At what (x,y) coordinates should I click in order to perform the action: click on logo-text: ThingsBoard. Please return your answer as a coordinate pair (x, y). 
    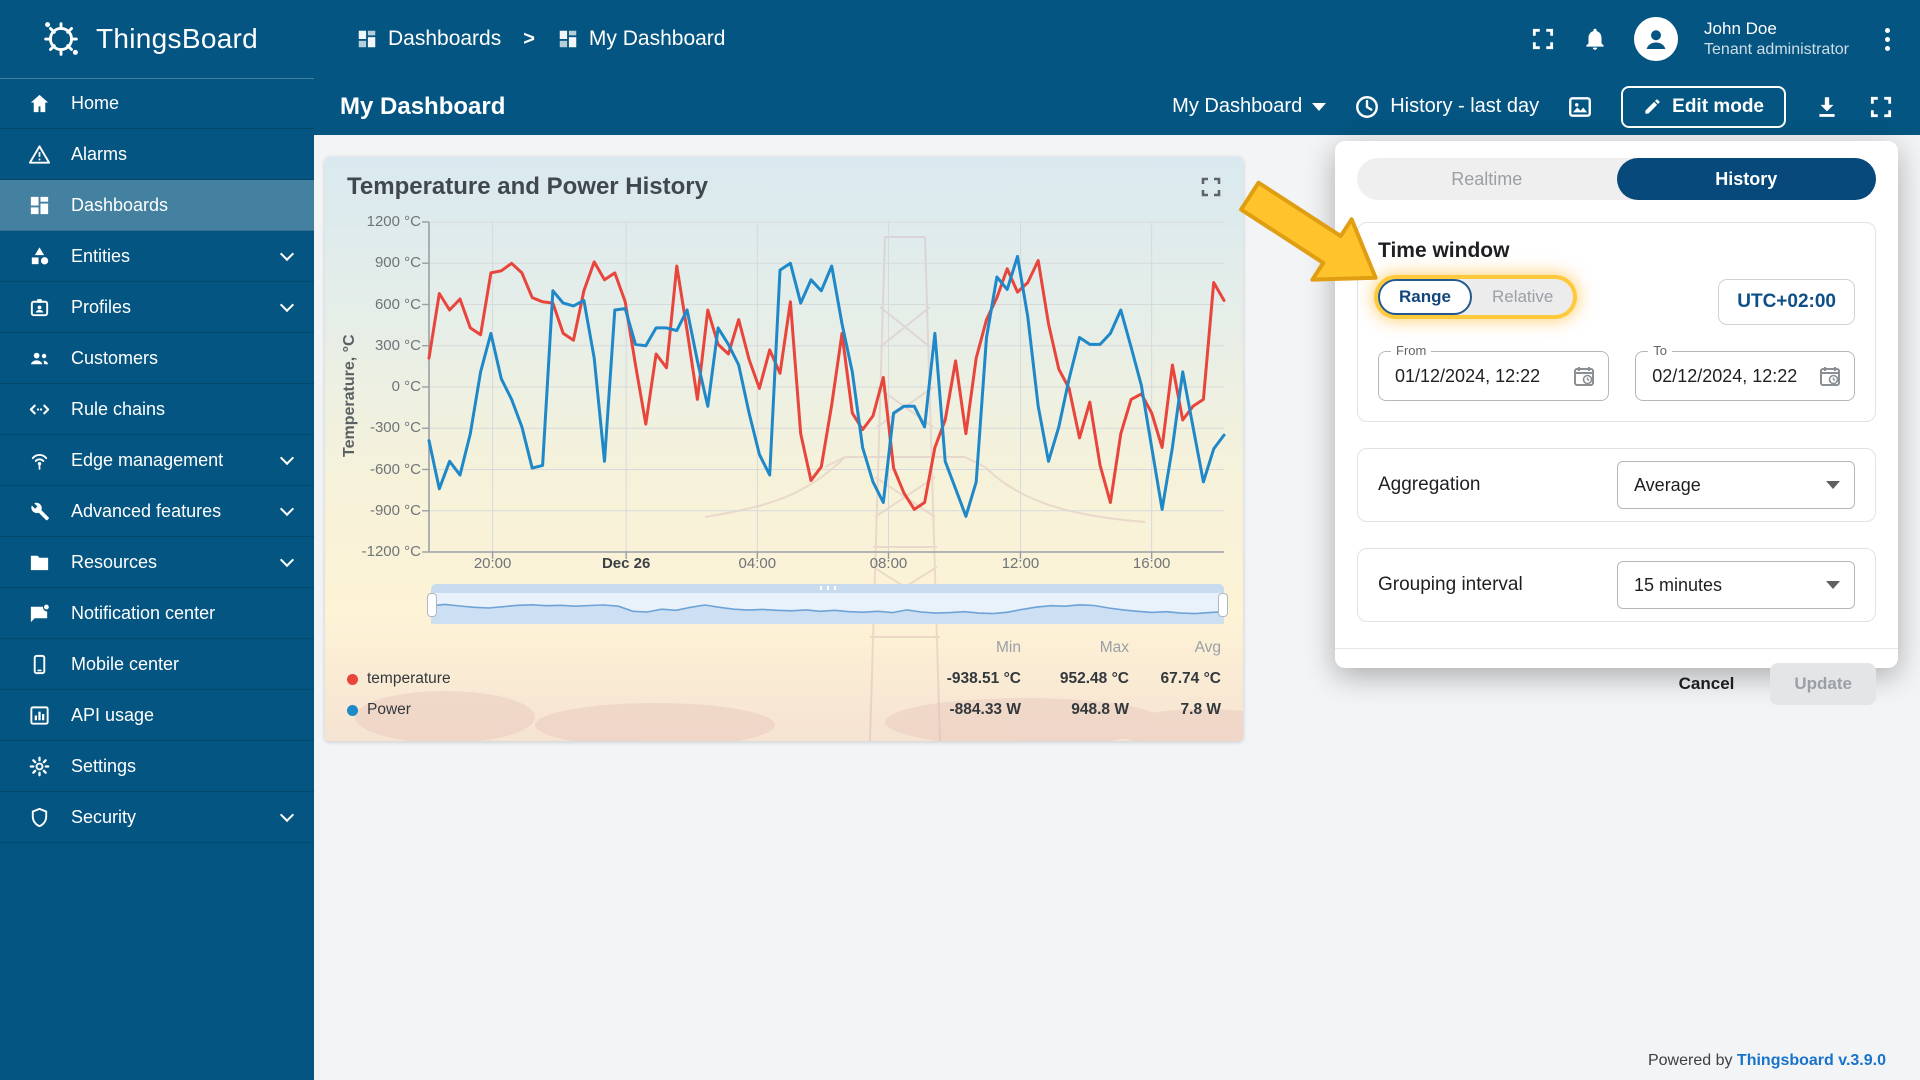
    Looking at the image, I should click on (177, 38).